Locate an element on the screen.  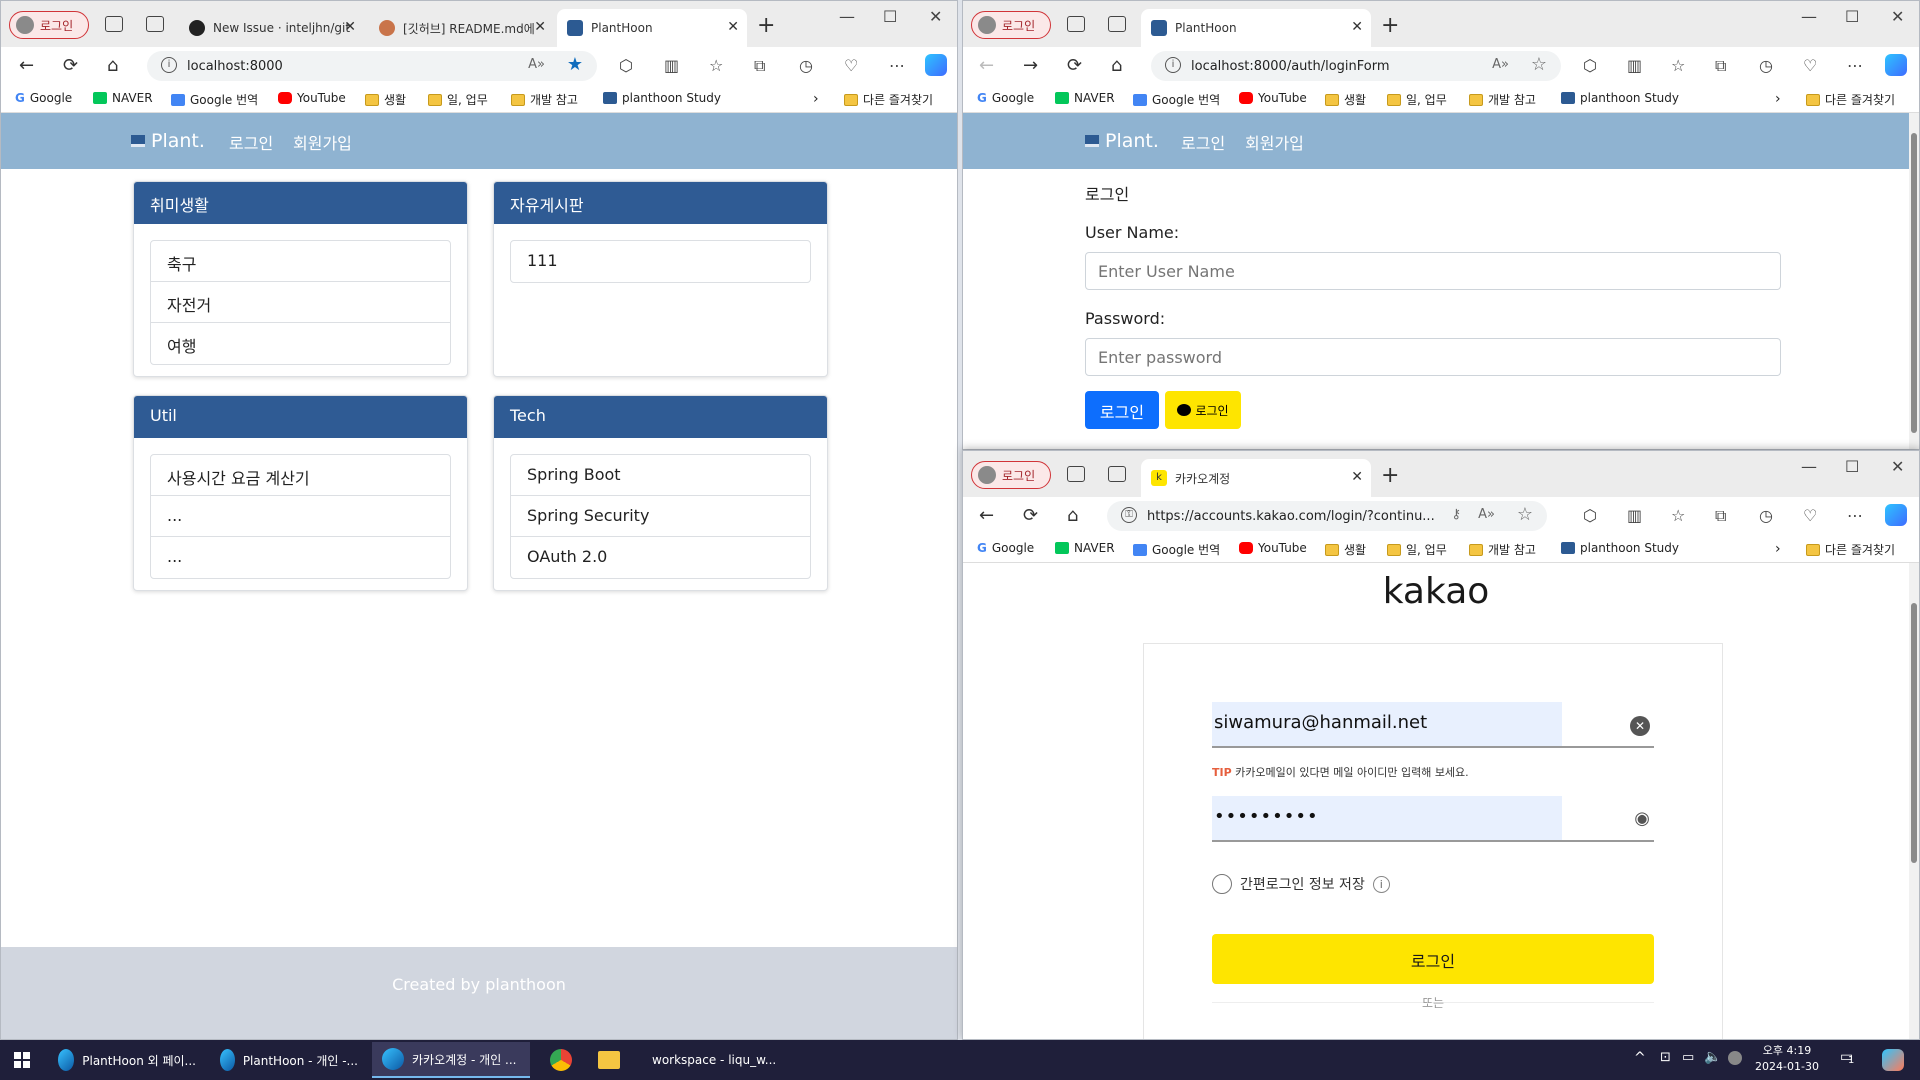
radio-circle-icon is located at coordinates (1222, 884).